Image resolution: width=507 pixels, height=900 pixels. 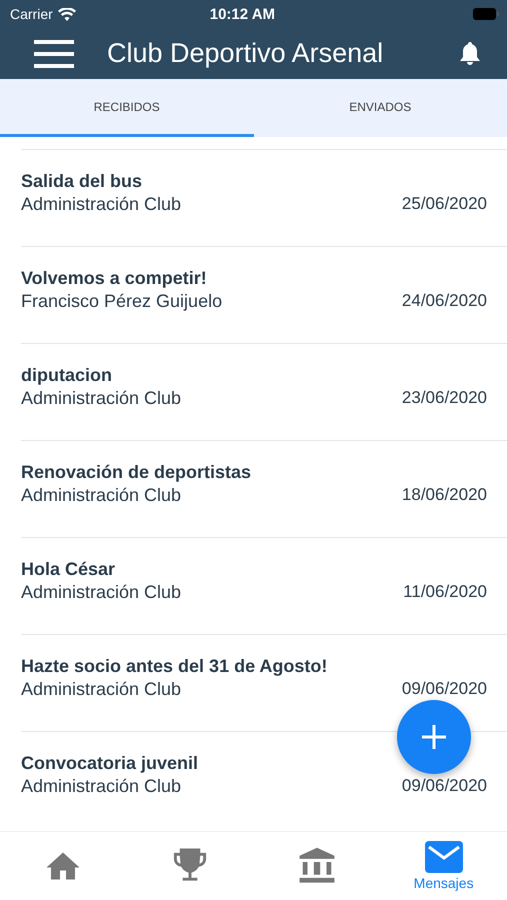 I want to click on message-row: Volvemos a competir! Francisco Pérez Guijuelo 24/06/2020, so click(x=264, y=294).